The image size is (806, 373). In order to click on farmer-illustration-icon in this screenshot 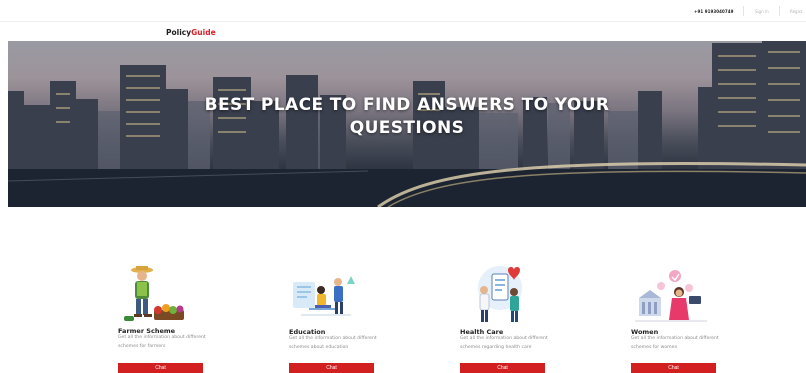, I will do `click(154, 293)`.